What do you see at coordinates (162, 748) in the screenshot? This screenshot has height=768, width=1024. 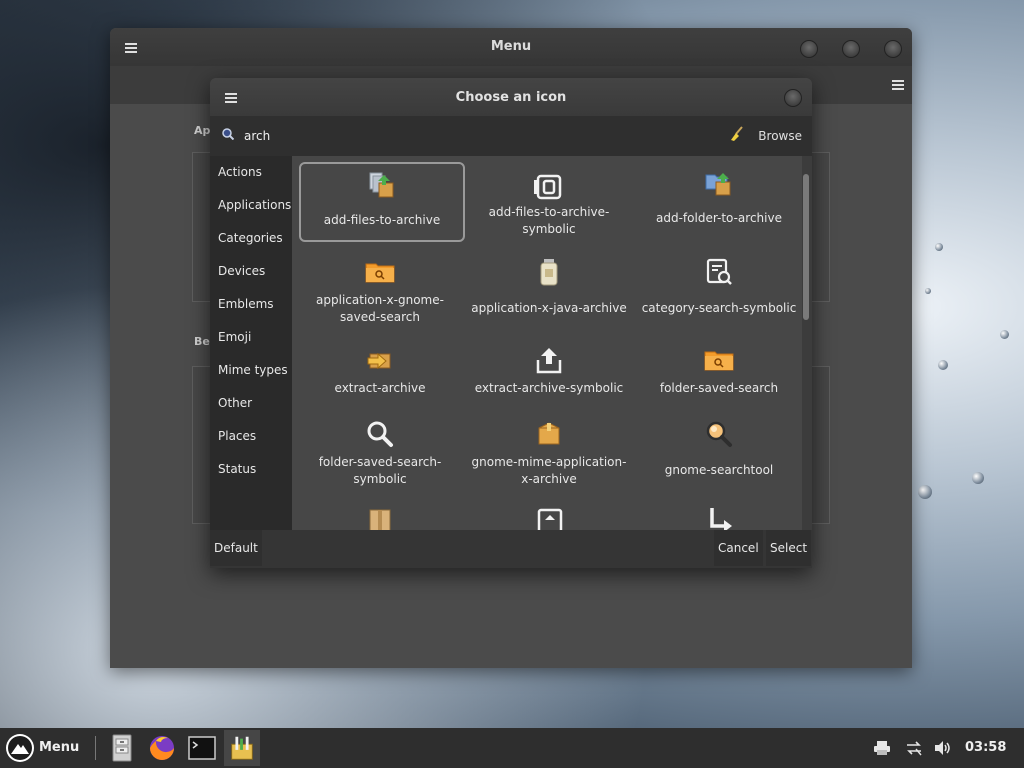 I see `firefox-icon` at bounding box center [162, 748].